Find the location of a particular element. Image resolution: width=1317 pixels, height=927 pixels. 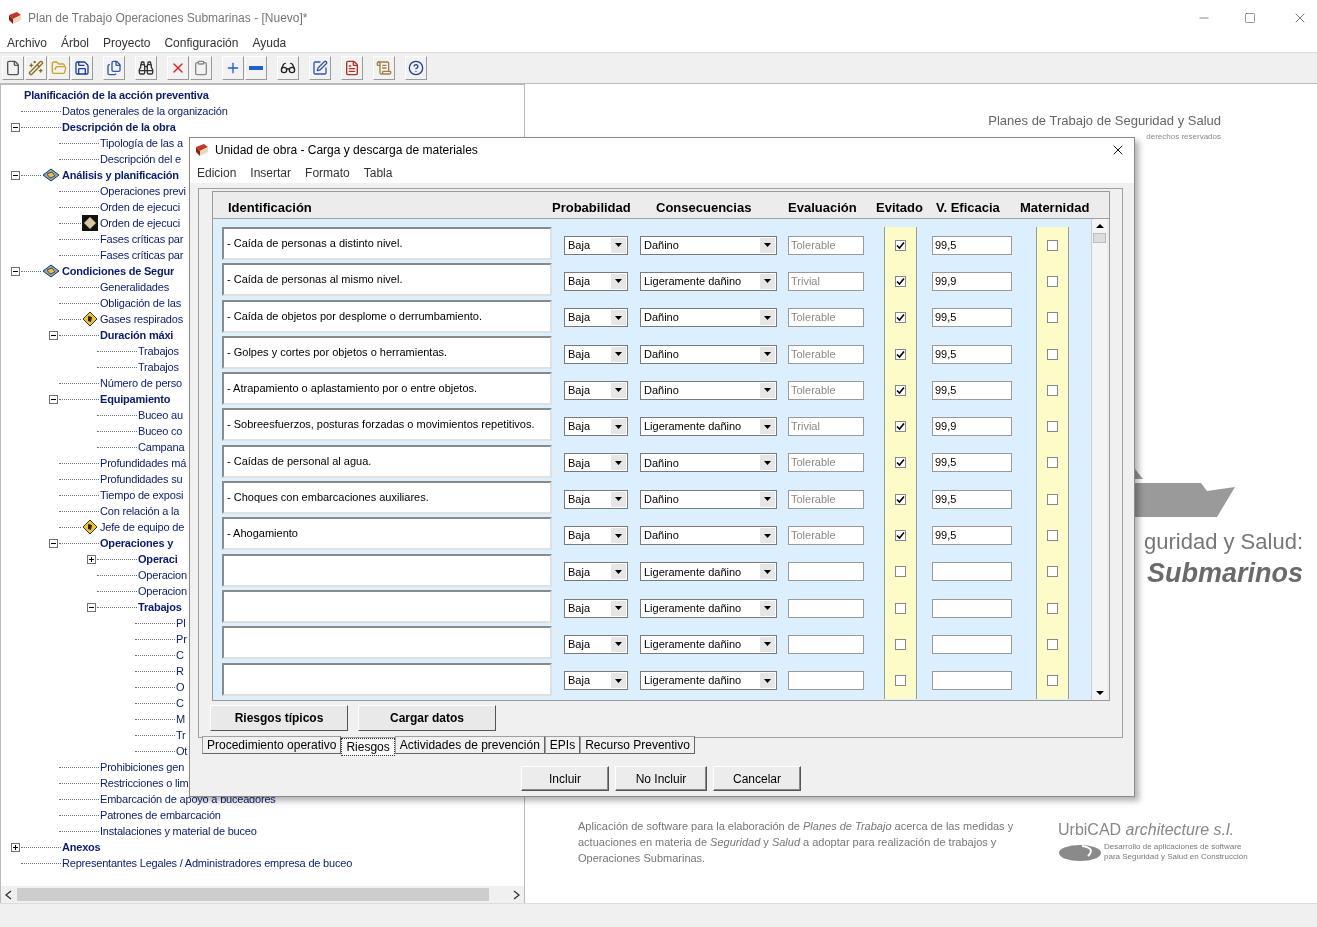

tree-item: Representantes Legales / Administradores empresa de buceo is located at coordinates (207, 863).